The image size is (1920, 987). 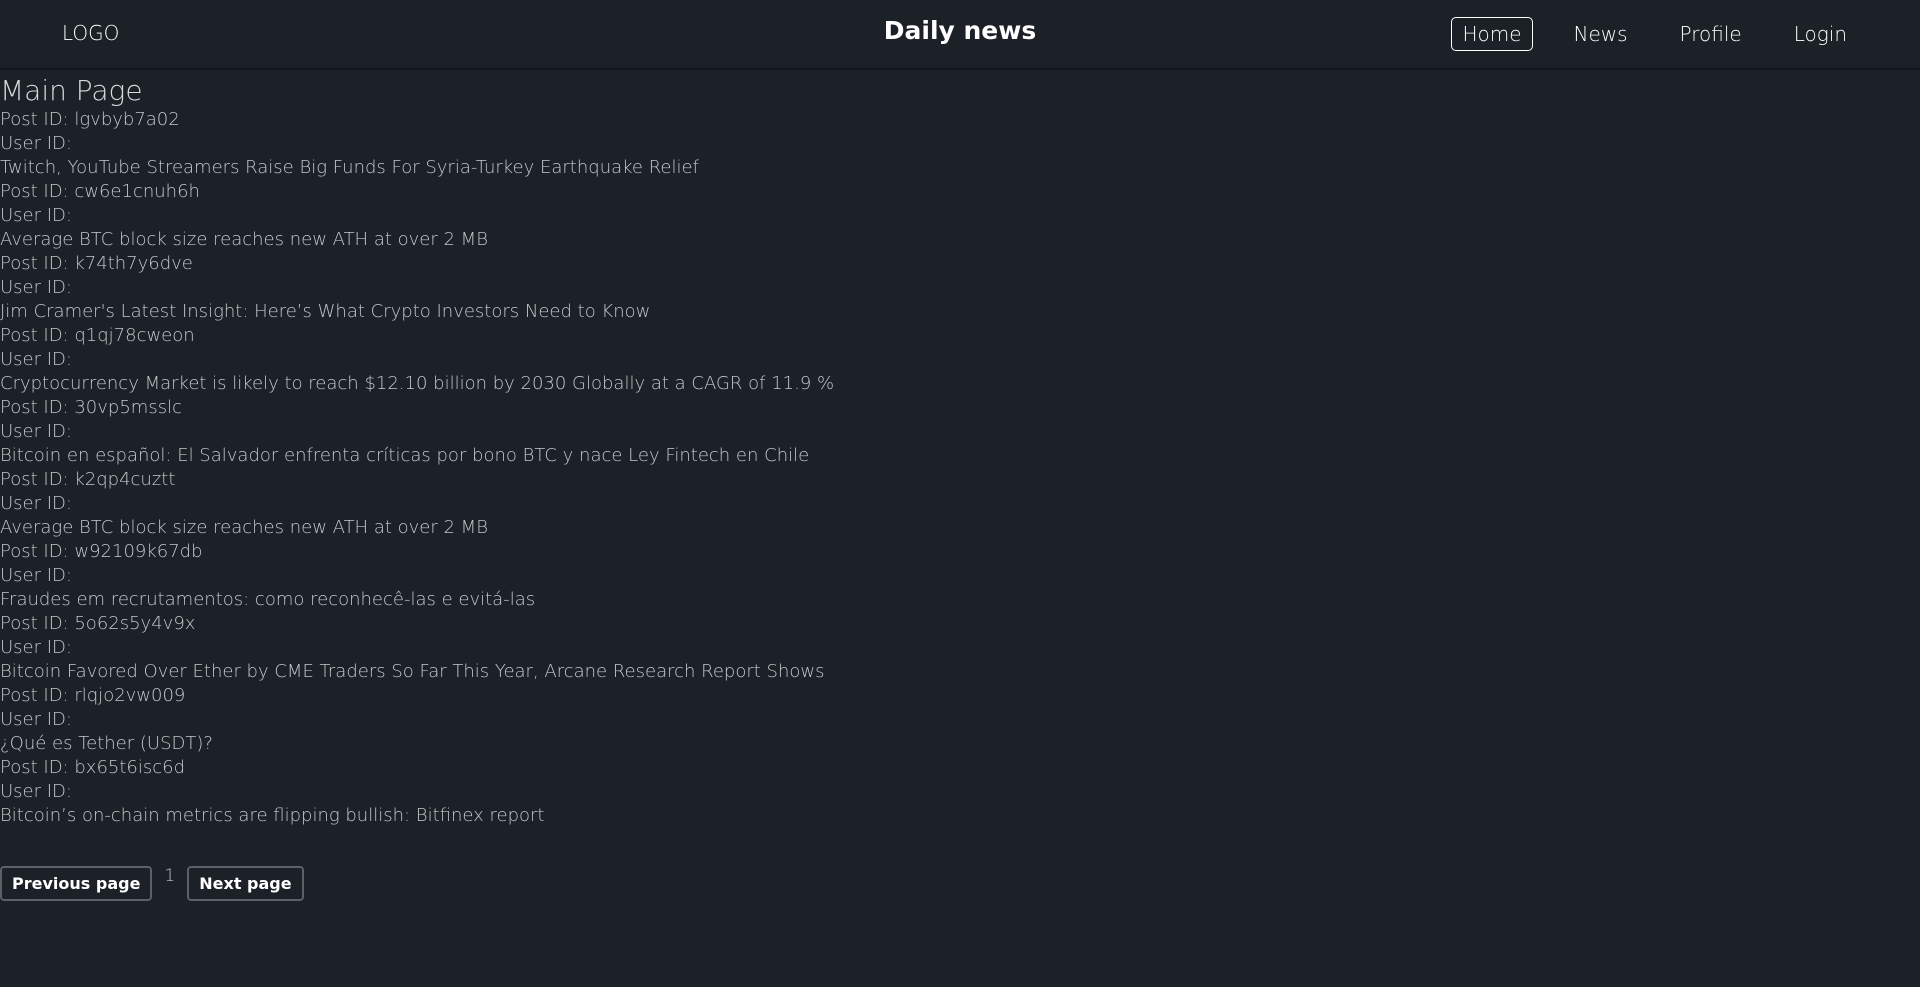 What do you see at coordinates (960, 768) in the screenshot?
I see `post-id: Post ID: bx65t6isc6d` at bounding box center [960, 768].